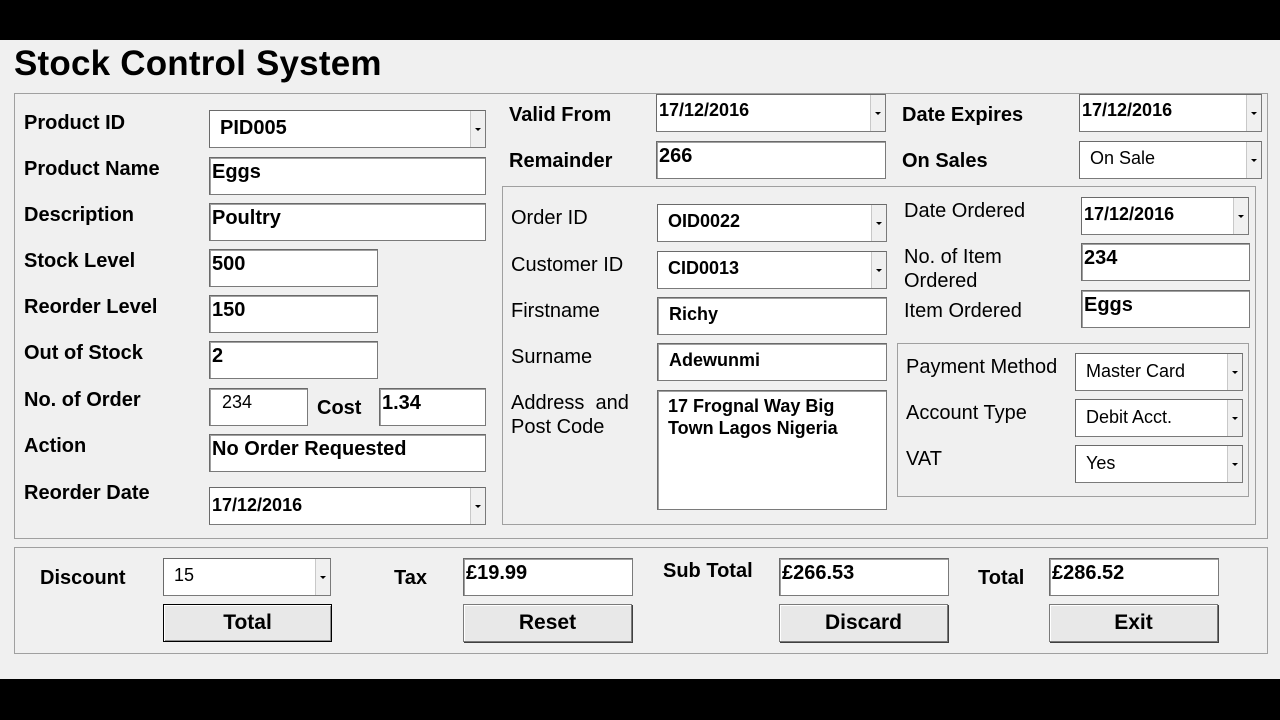  I want to click on discount-value: 15, so click(184, 575).